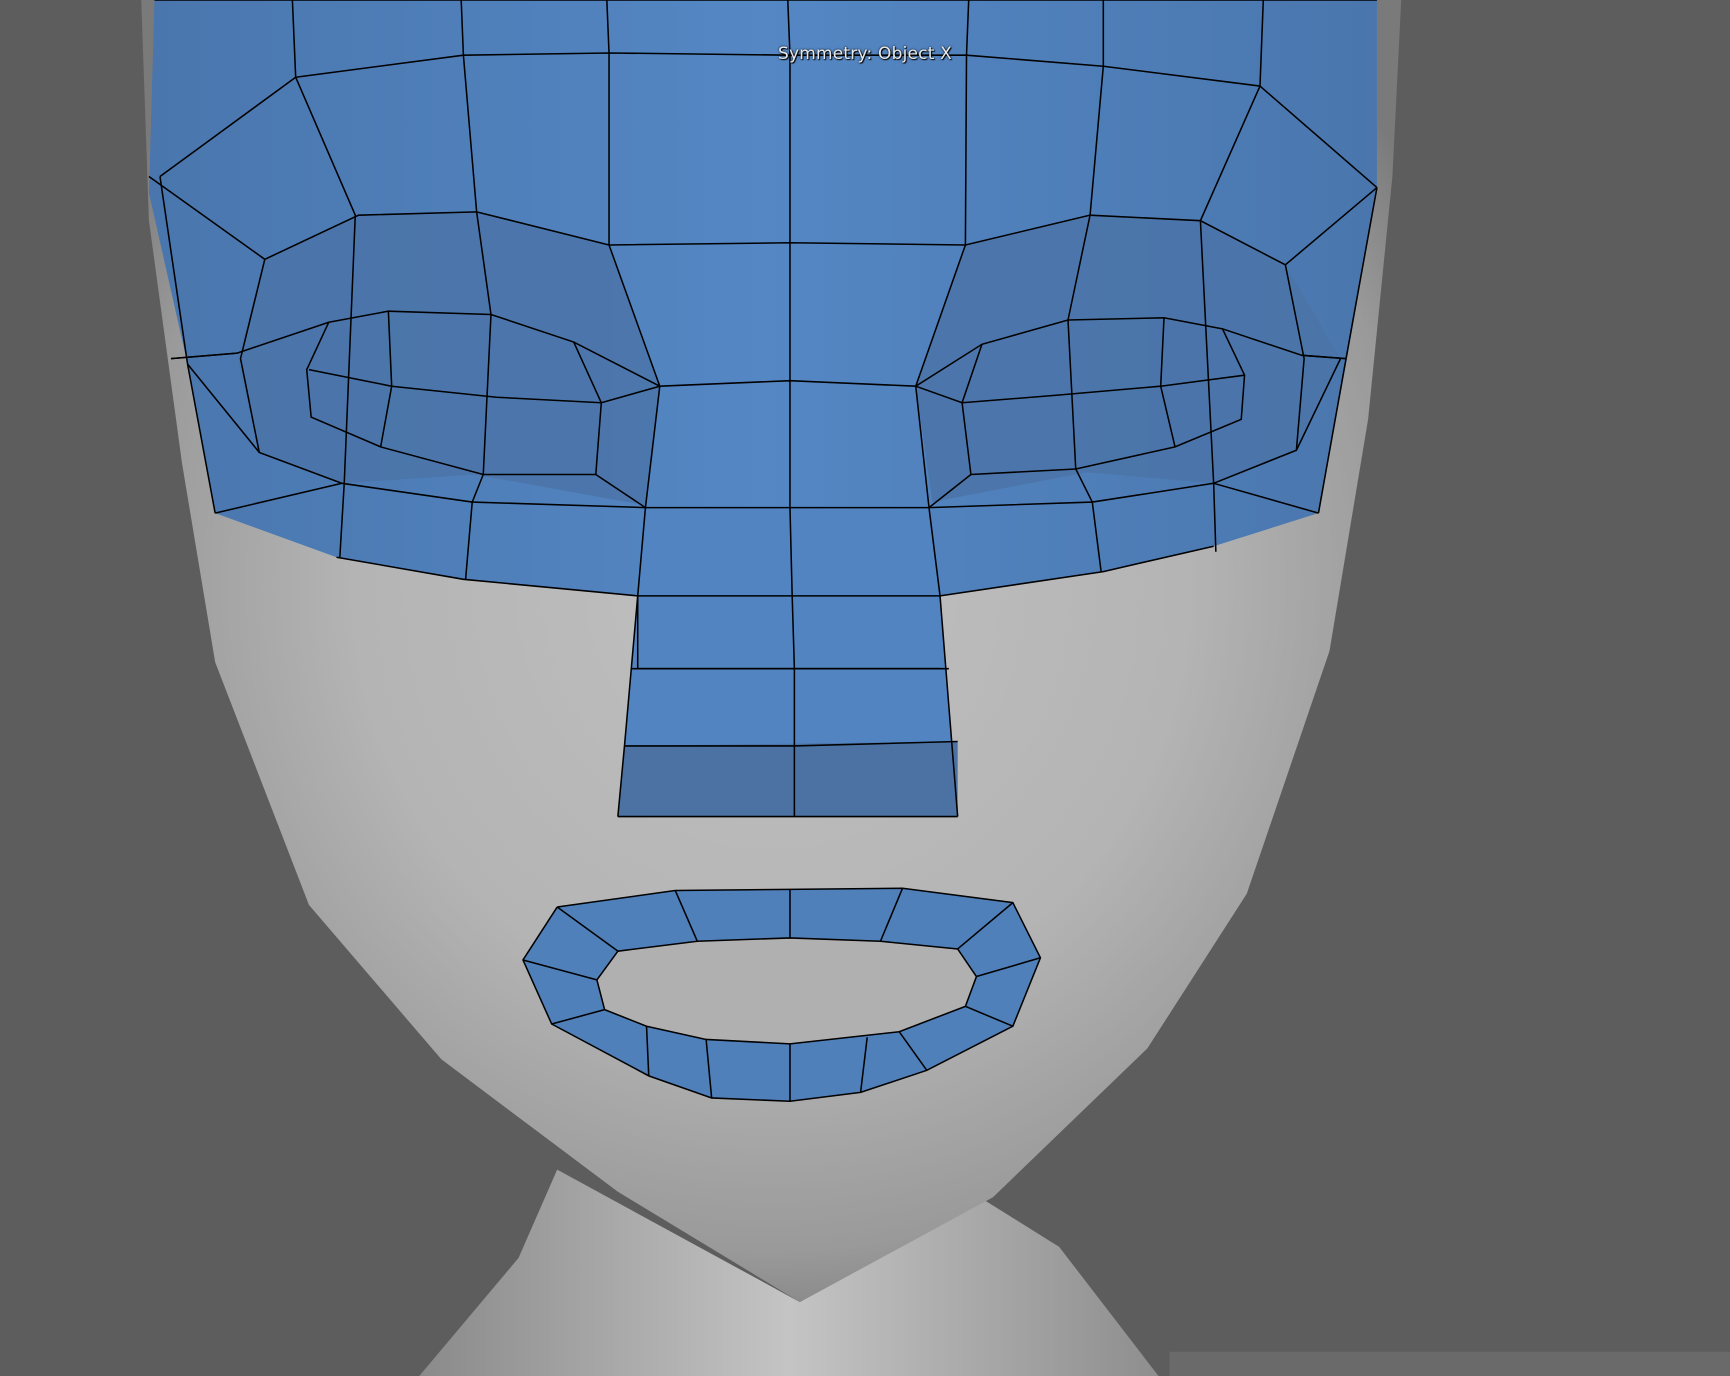 The height and width of the screenshot is (1376, 1730). Describe the element at coordinates (787, 779) in the screenshot. I see `nose-tip` at that location.